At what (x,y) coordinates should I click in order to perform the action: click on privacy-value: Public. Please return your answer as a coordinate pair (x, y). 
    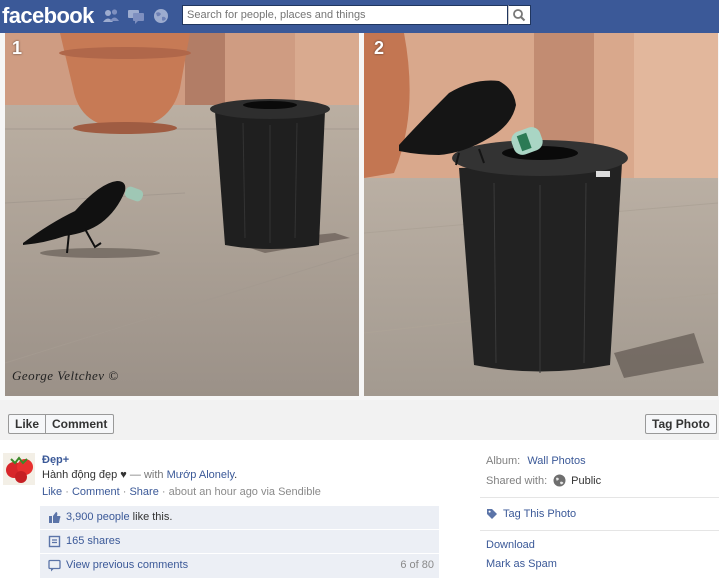
    Looking at the image, I should click on (586, 480).